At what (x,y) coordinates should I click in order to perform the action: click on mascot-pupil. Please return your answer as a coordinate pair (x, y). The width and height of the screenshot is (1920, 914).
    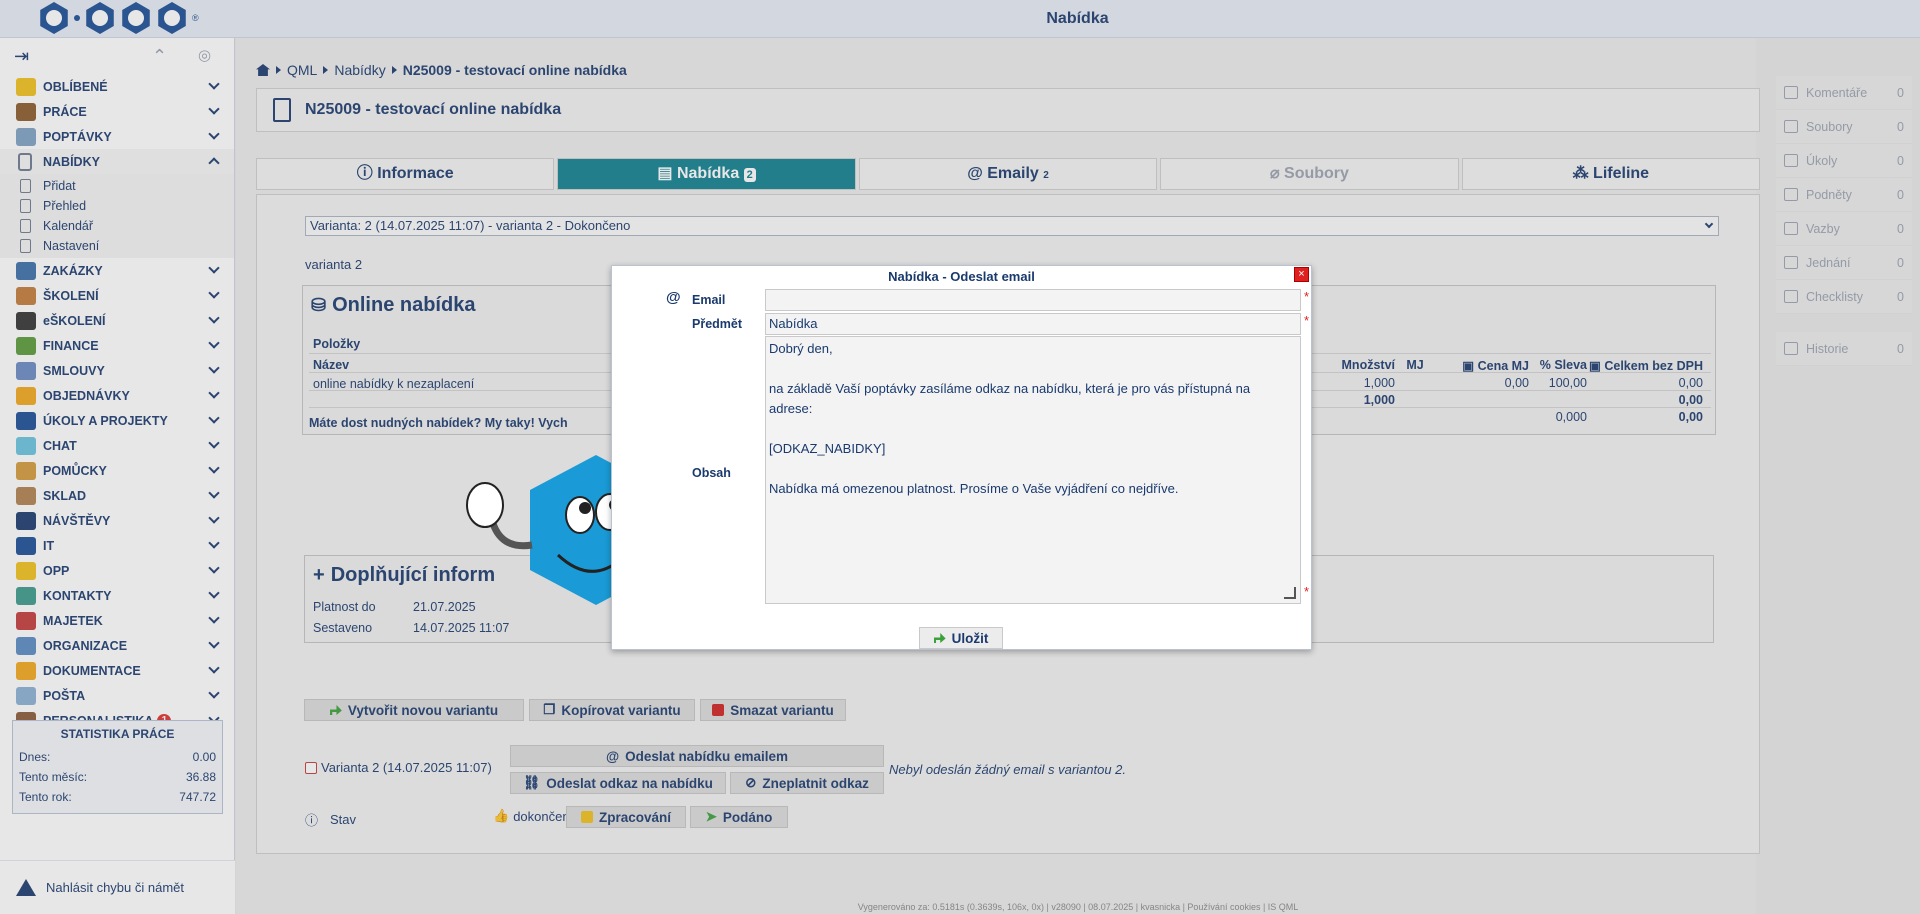
    Looking at the image, I should click on (585, 508).